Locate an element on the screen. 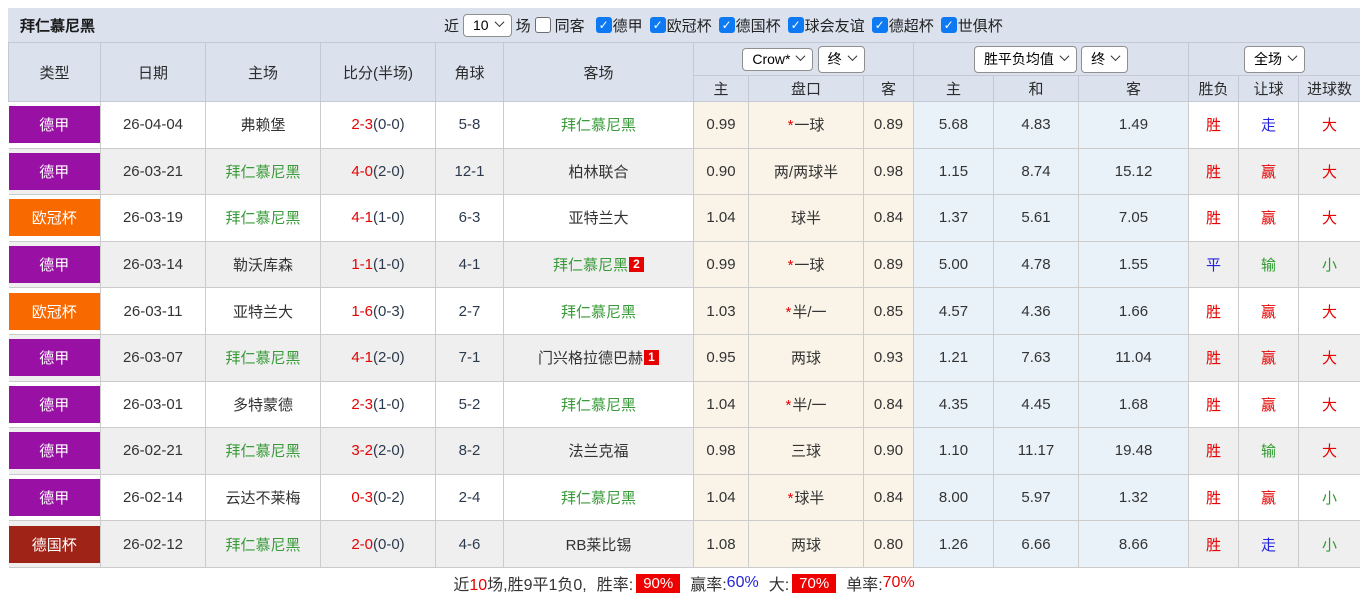  home-team-name: 多特蒙德 is located at coordinates (263, 405).